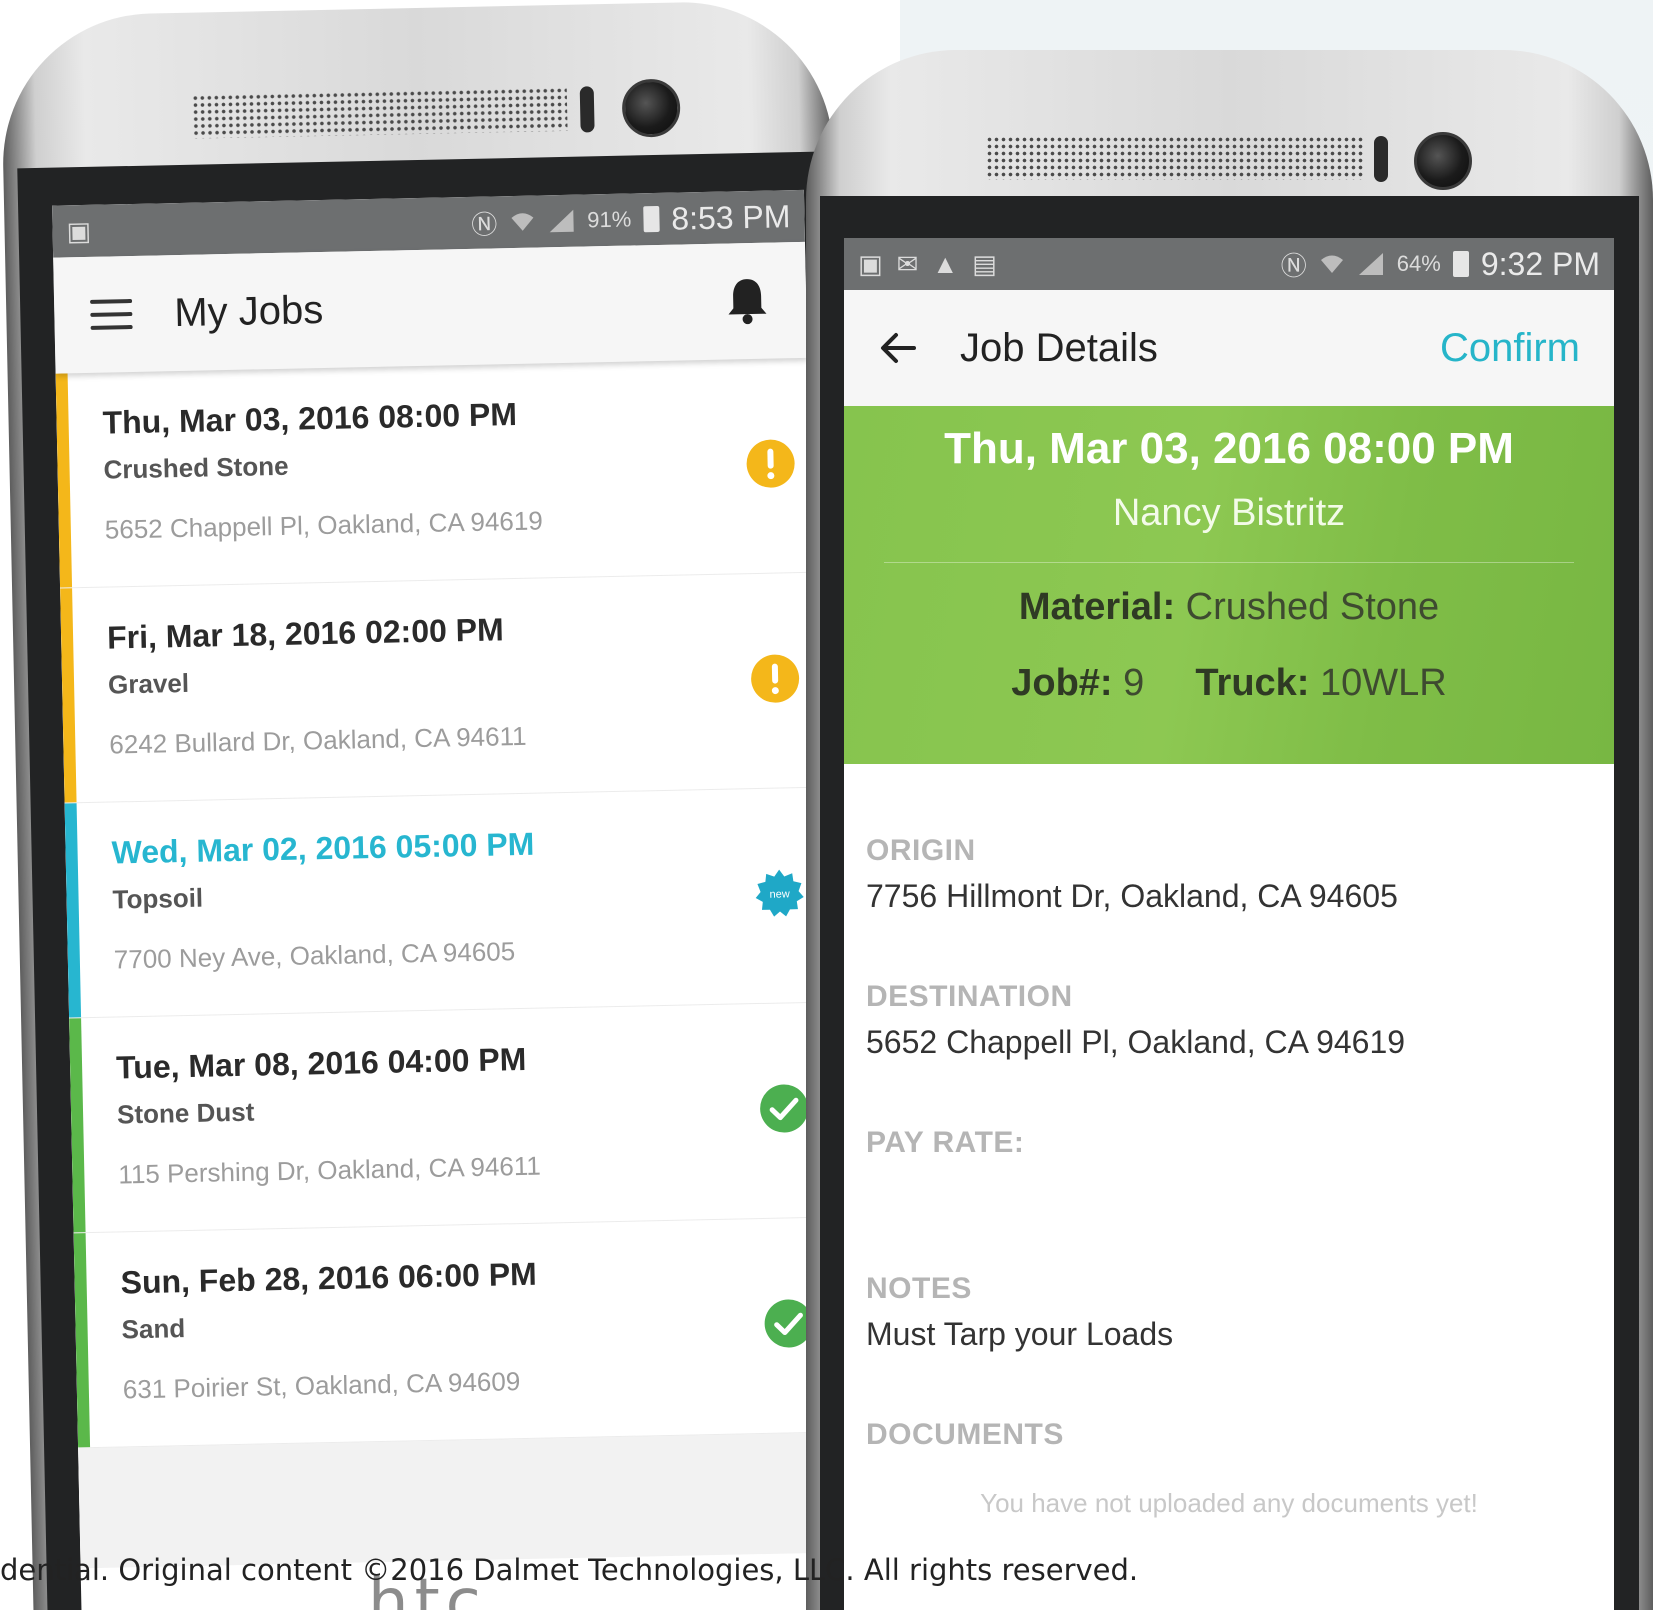 The height and width of the screenshot is (1610, 1653). I want to click on job-material: Topsoil, so click(158, 898).